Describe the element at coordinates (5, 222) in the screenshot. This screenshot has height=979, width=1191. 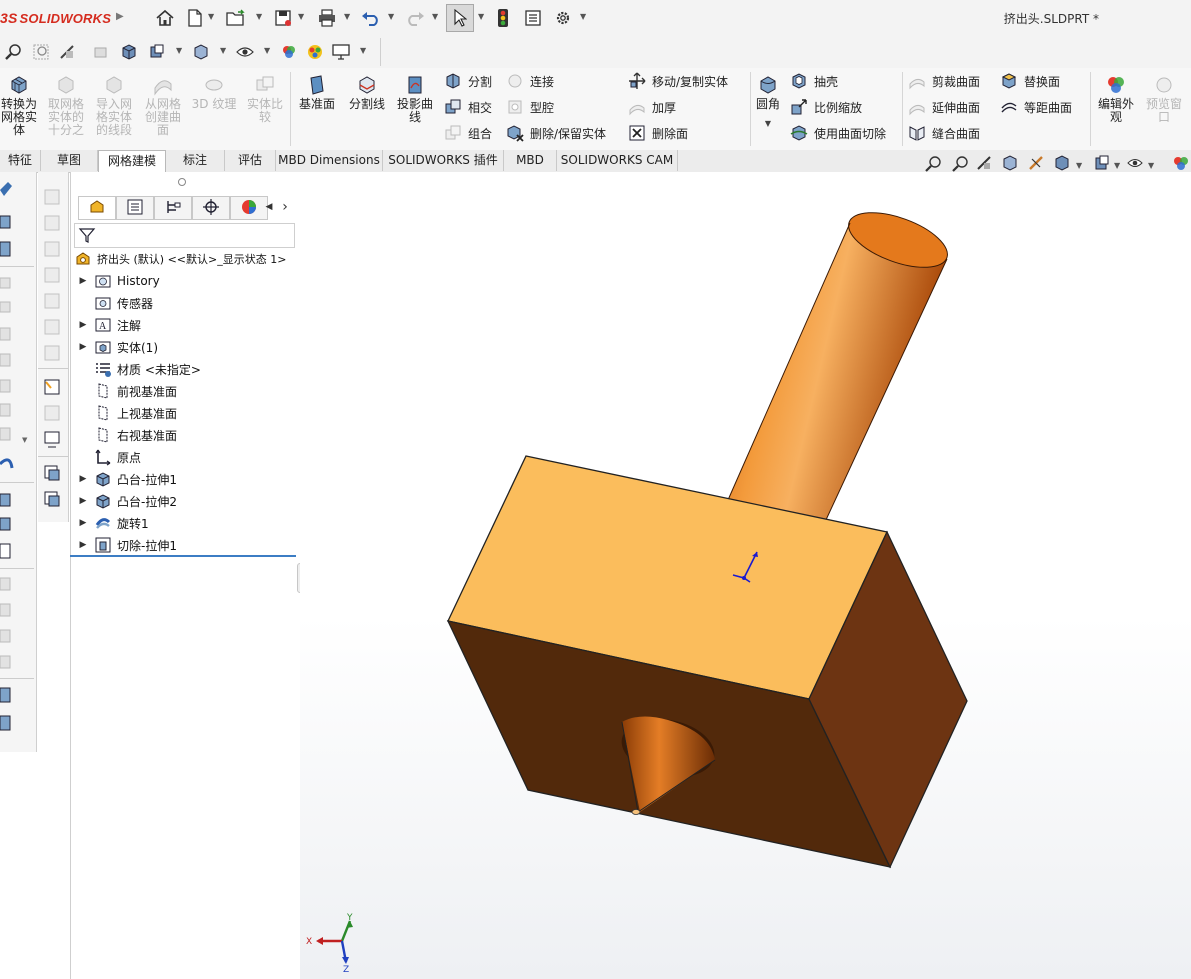
I see `extrude-tool-icon` at that location.